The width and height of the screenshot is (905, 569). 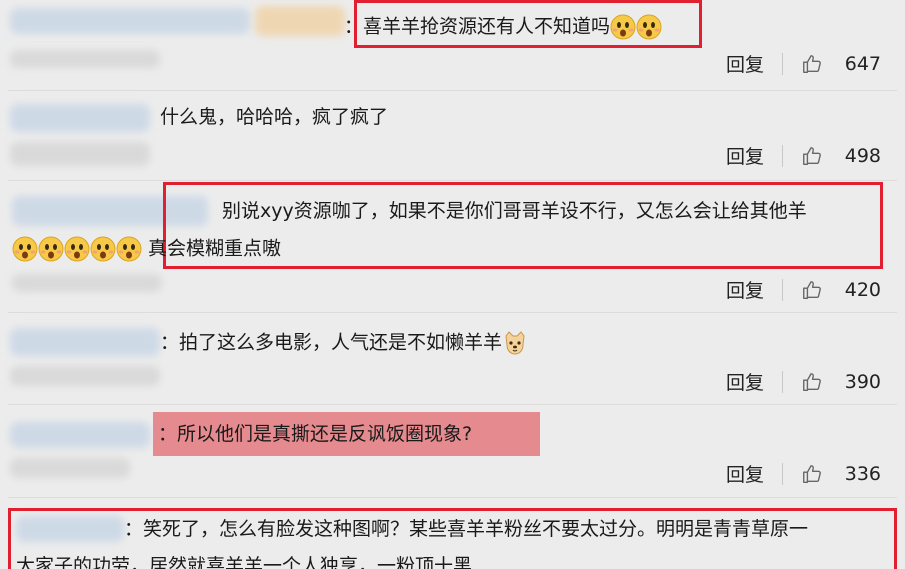 I want to click on action-row: 回复 336, so click(x=803, y=473).